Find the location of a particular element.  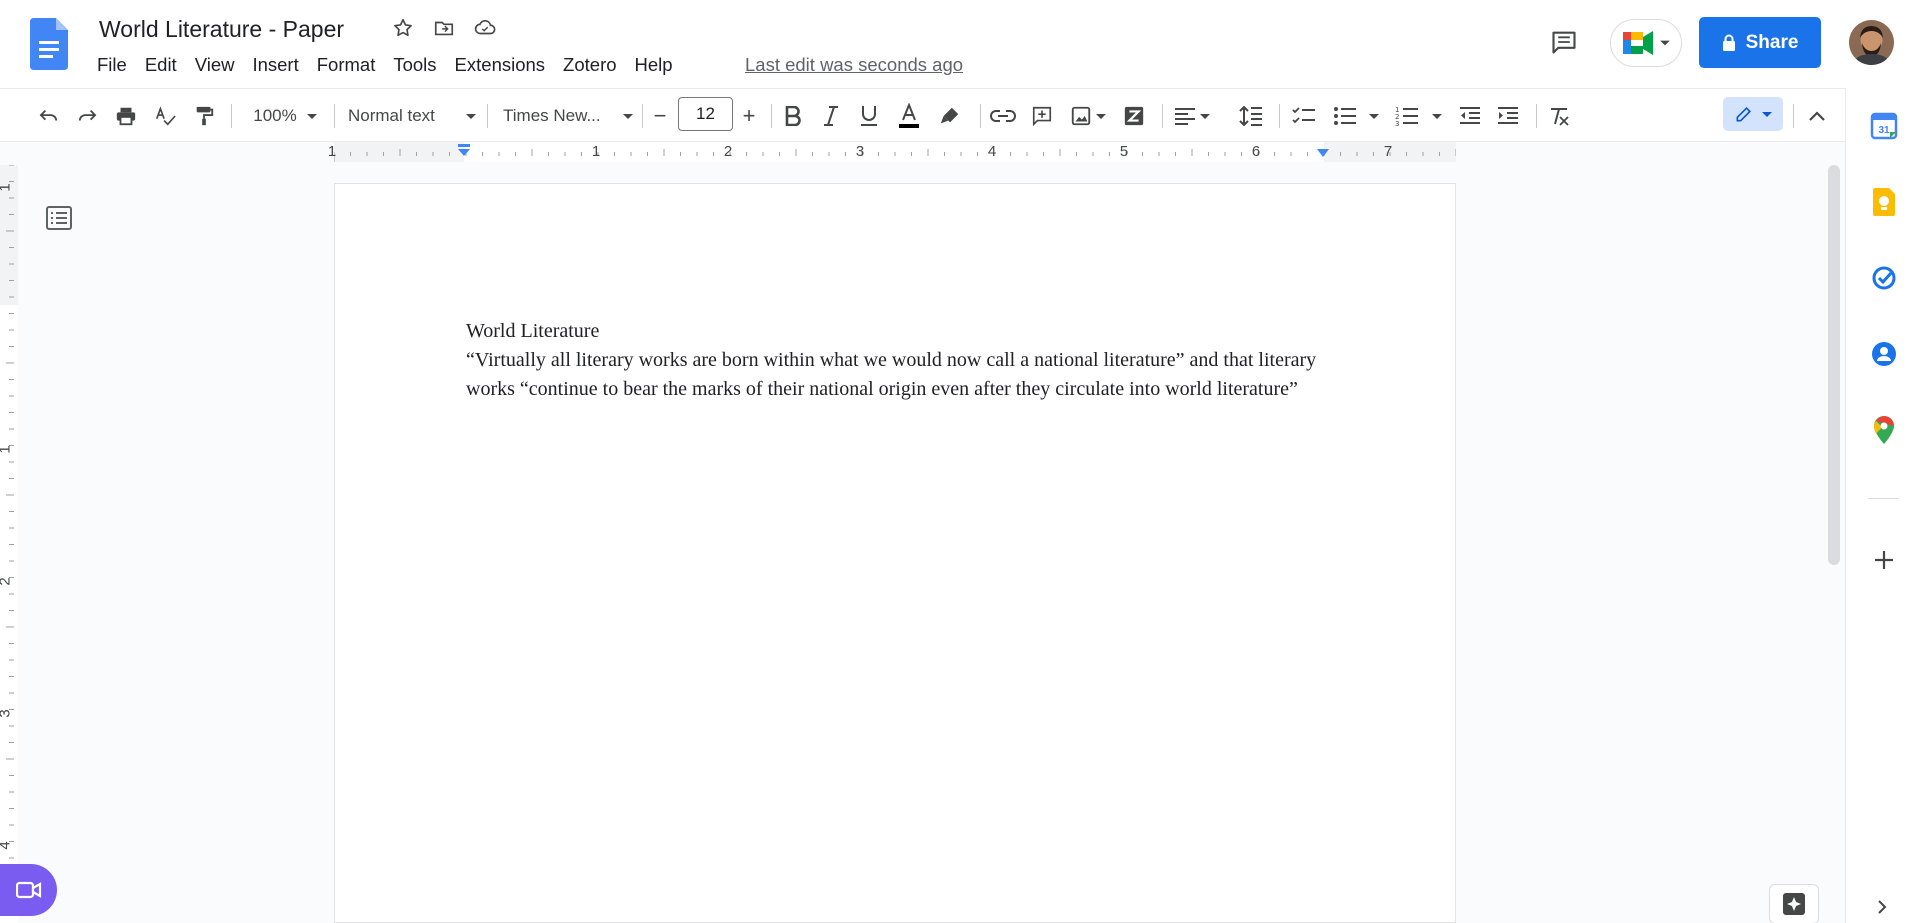

menu-file: File is located at coordinates (112, 65).